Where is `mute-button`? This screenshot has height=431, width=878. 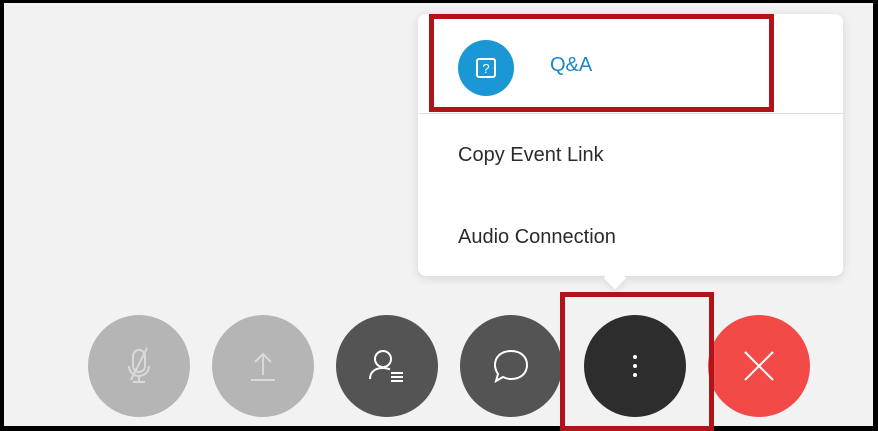
mute-button is located at coordinates (139, 366).